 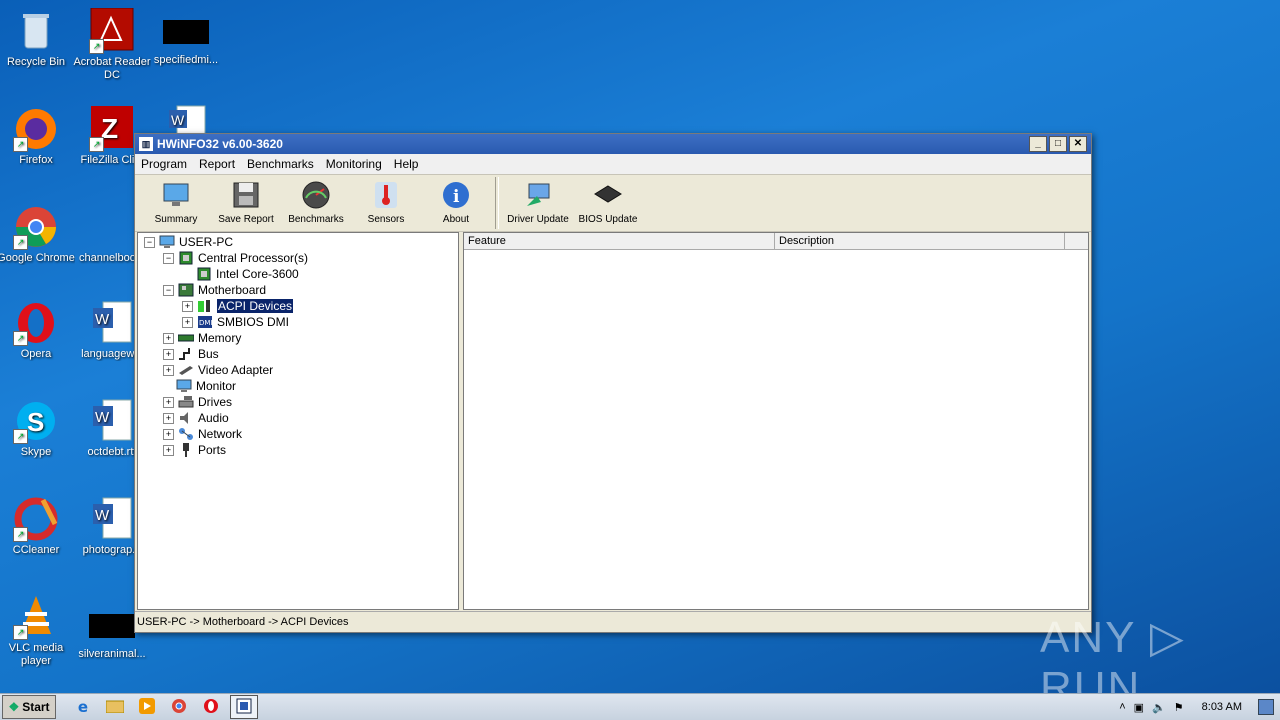 What do you see at coordinates (196, 418) in the screenshot?
I see `tree-node-audio: + Audio` at bounding box center [196, 418].